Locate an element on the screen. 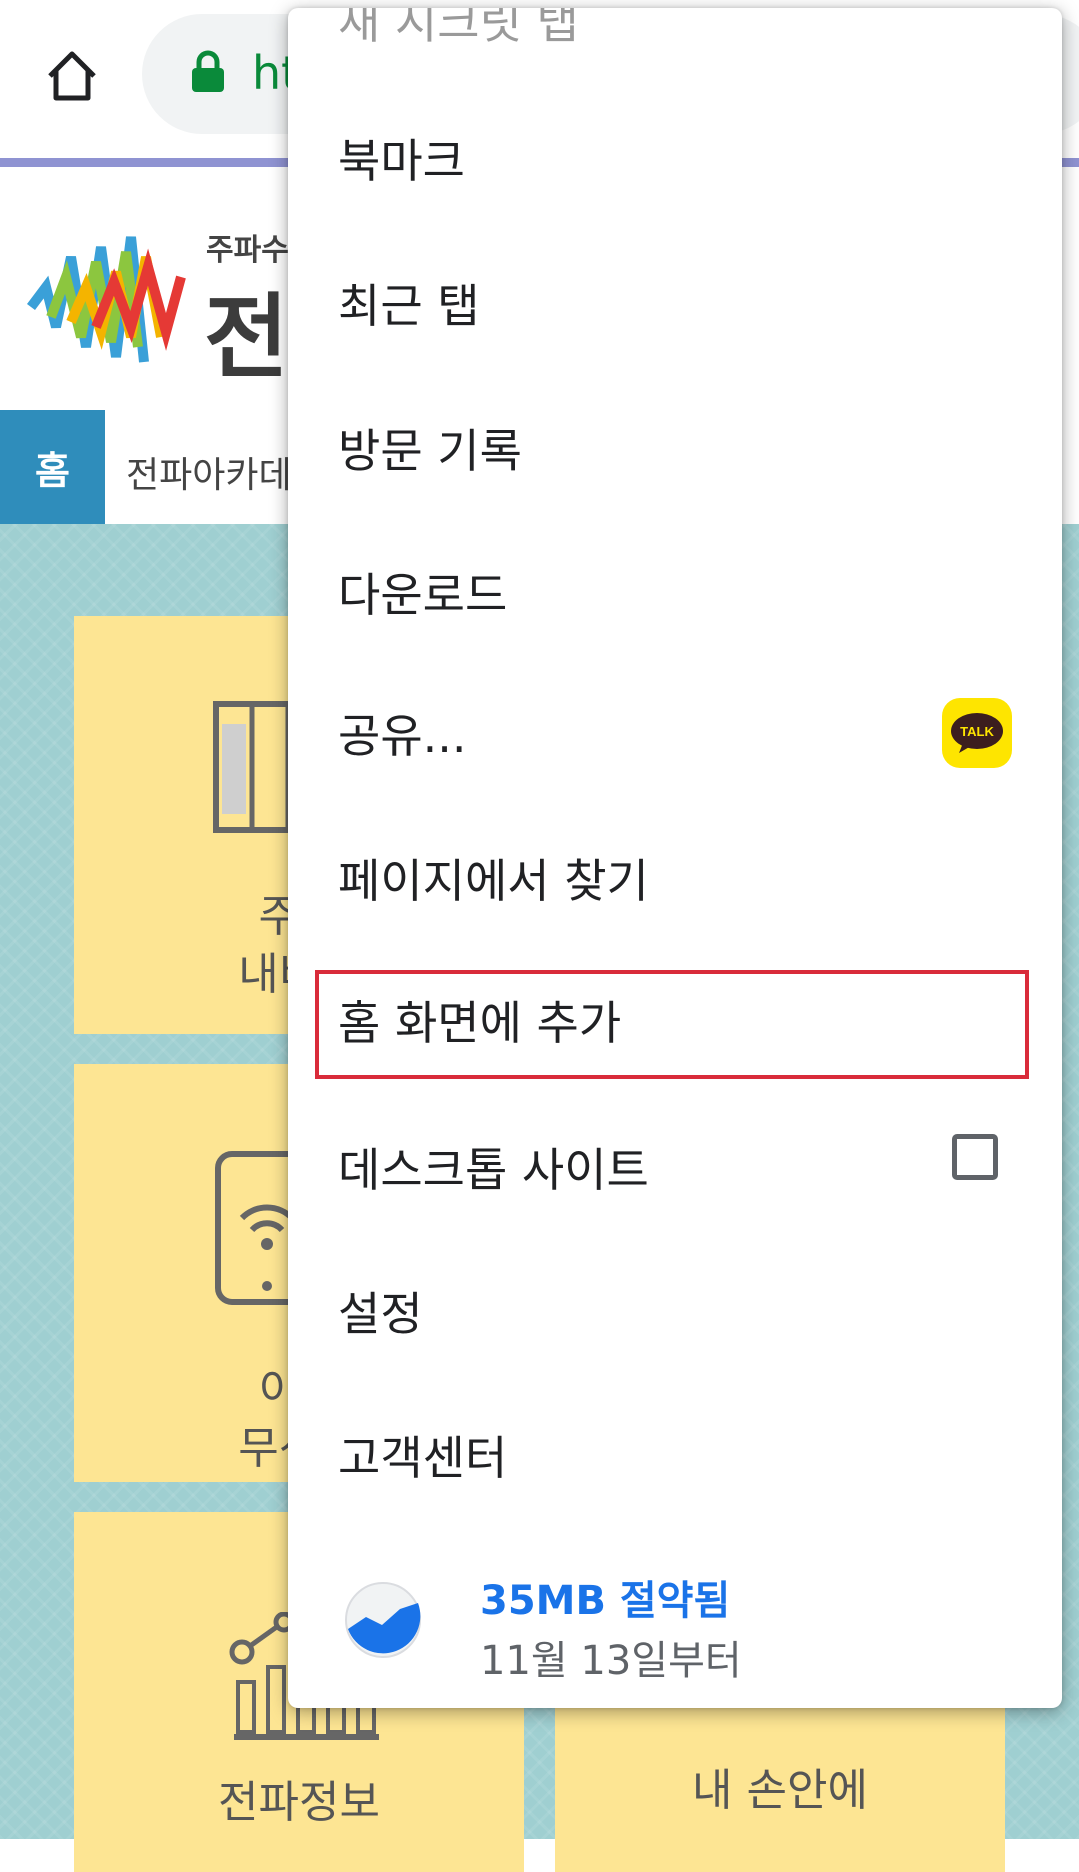 The width and height of the screenshot is (1079, 1872). desktop-site-checkbox is located at coordinates (975, 1157).